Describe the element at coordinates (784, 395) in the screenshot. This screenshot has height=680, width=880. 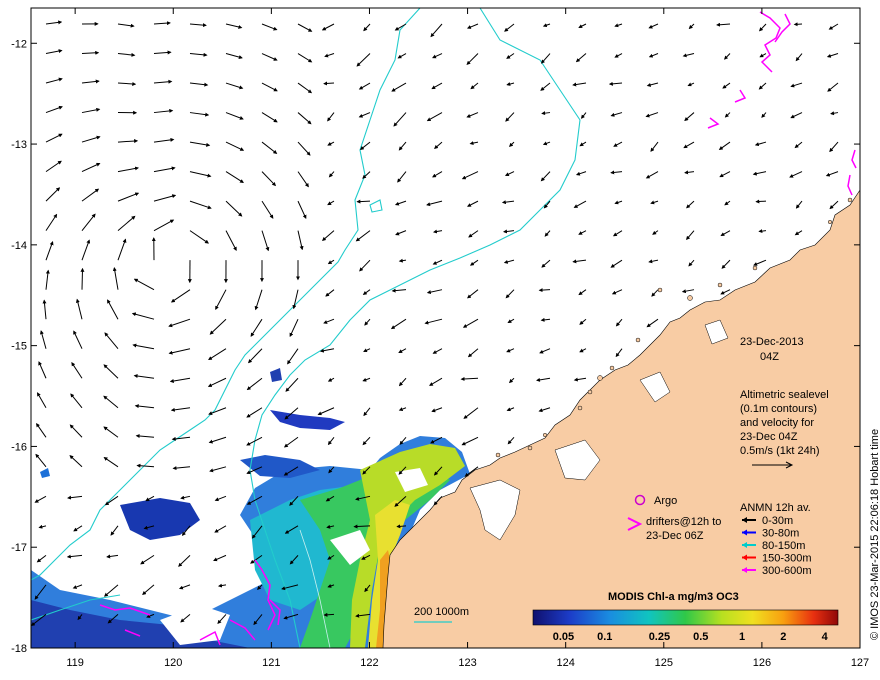
I see `svg-text: Altimetric sealevel` at that location.